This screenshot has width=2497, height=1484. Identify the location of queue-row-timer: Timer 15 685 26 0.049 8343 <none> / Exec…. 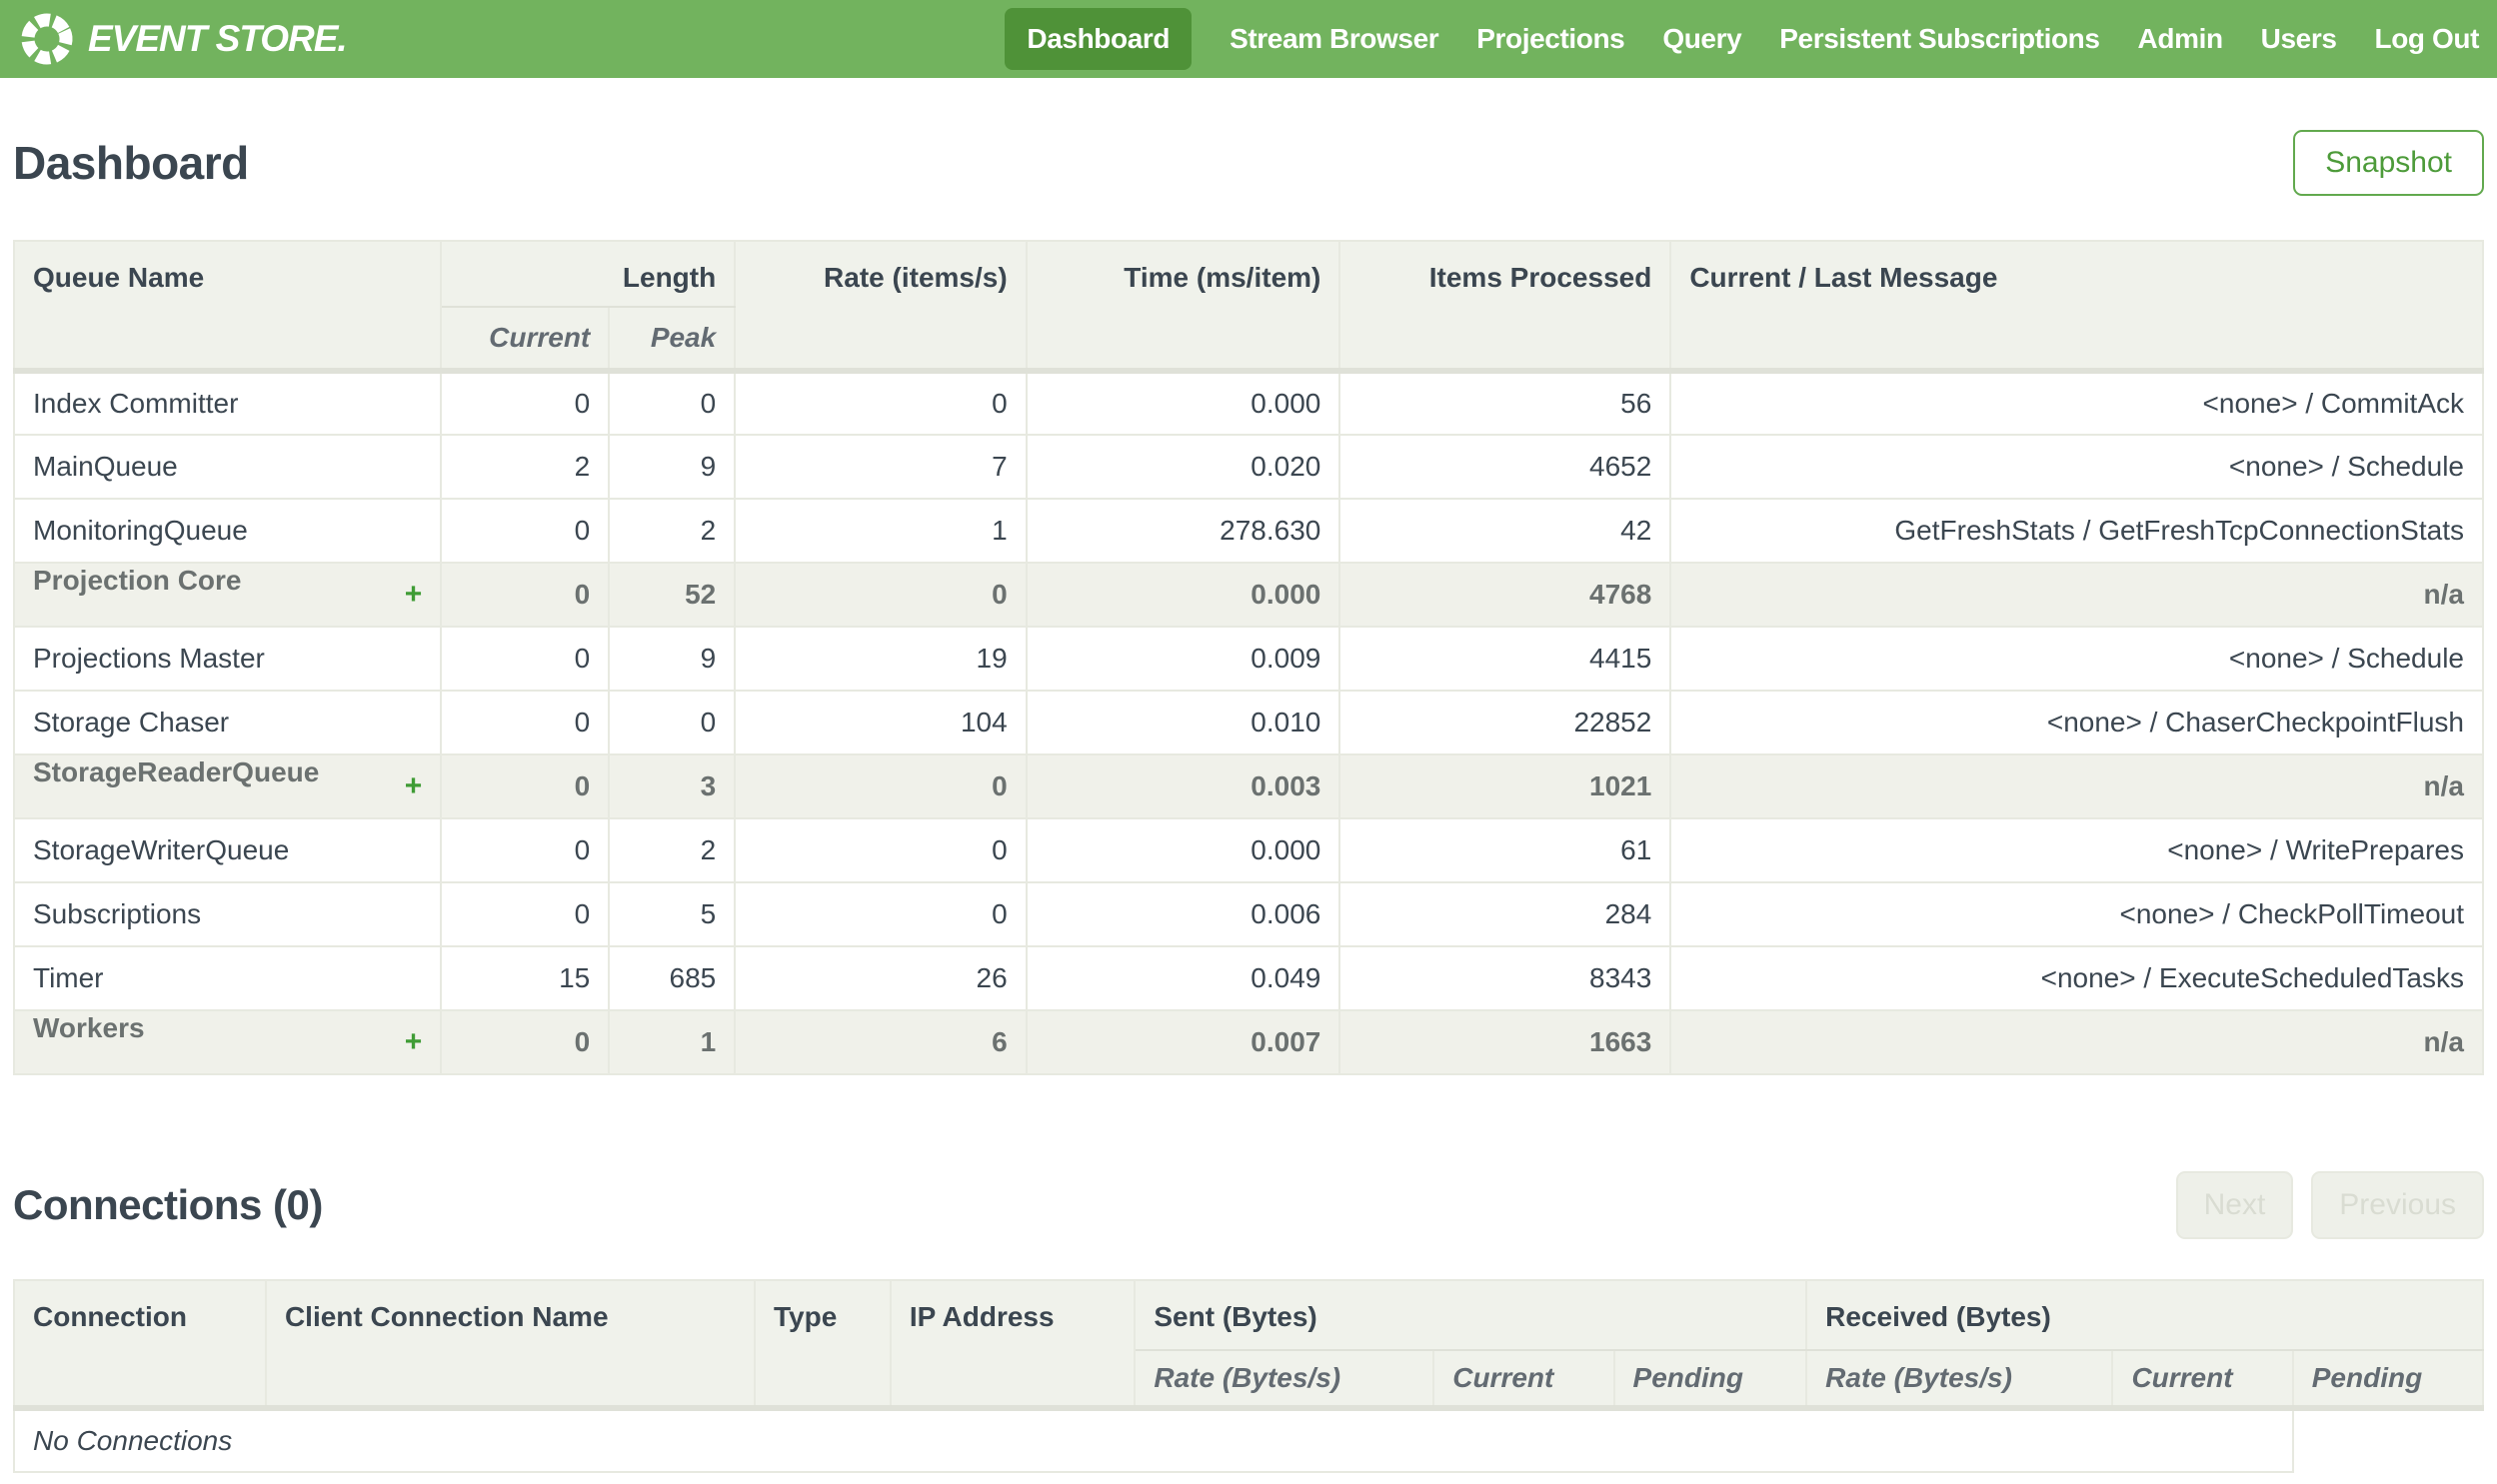
(1248, 978).